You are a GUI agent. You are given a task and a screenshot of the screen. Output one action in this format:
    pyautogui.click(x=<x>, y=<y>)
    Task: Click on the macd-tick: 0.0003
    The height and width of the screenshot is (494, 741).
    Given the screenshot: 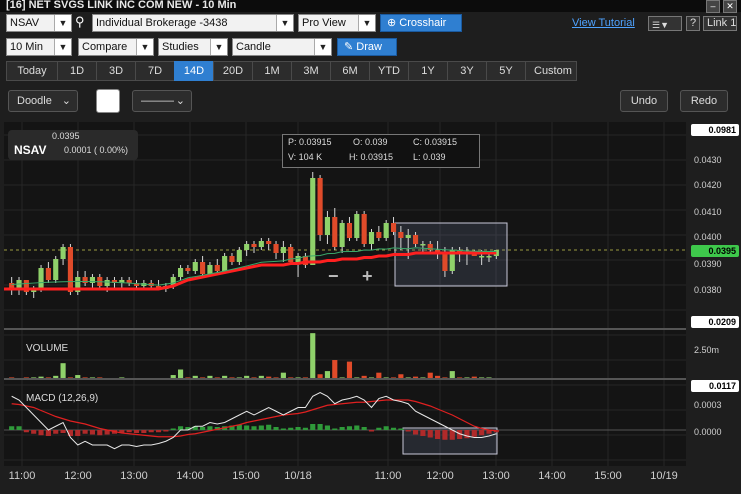 What is the action you would take?
    pyautogui.click(x=708, y=405)
    